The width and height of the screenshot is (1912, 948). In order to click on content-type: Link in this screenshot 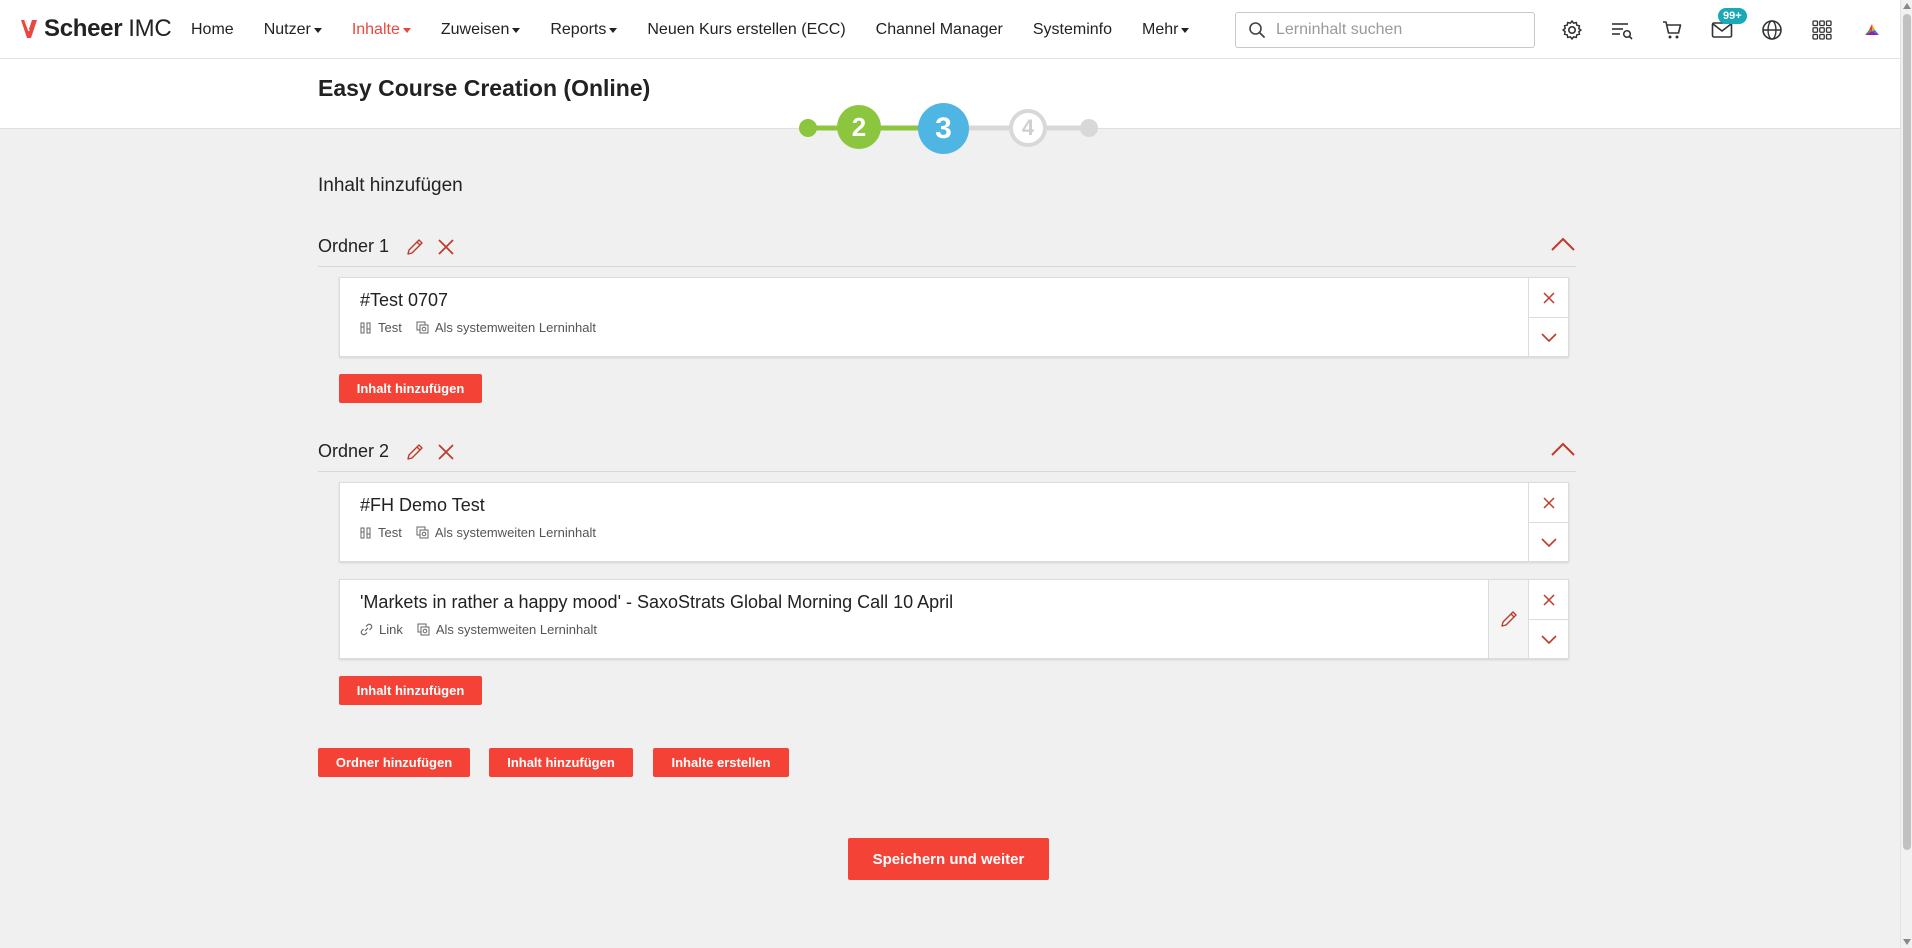, I will do `click(381, 629)`.